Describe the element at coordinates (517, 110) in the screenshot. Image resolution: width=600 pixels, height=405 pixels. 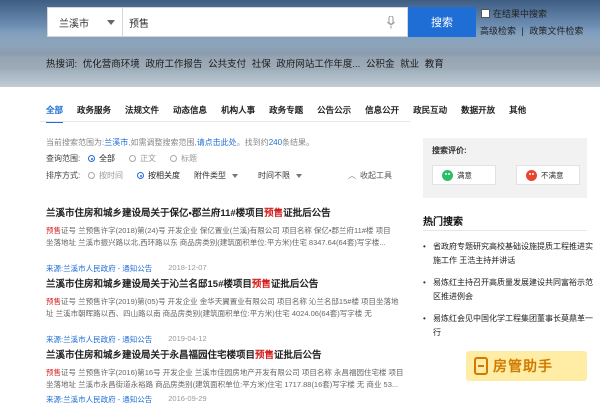
I see `tab-other: 其他` at that location.